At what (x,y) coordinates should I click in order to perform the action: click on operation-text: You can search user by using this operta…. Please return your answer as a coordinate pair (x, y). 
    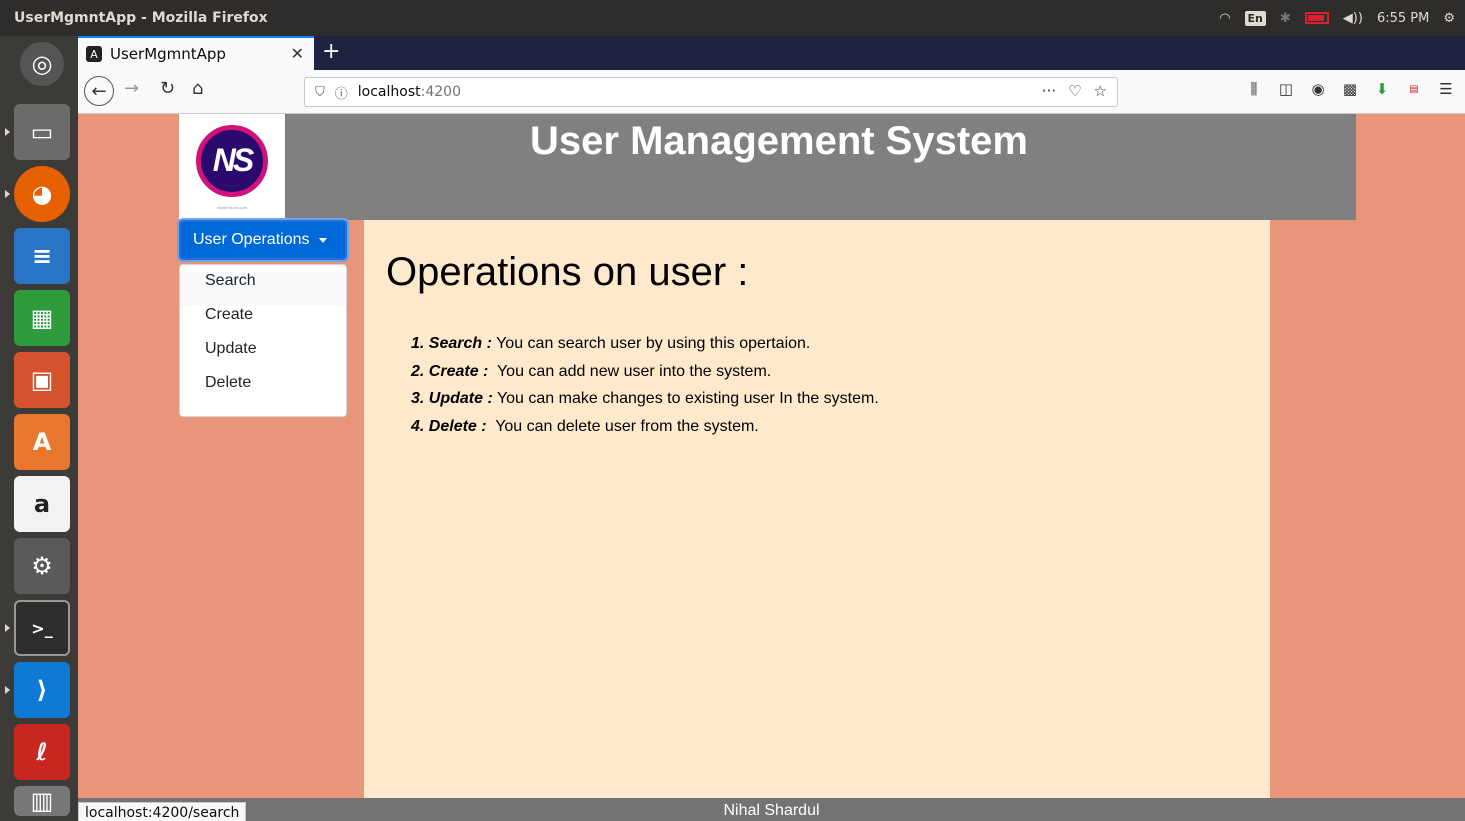
    Looking at the image, I should click on (651, 343).